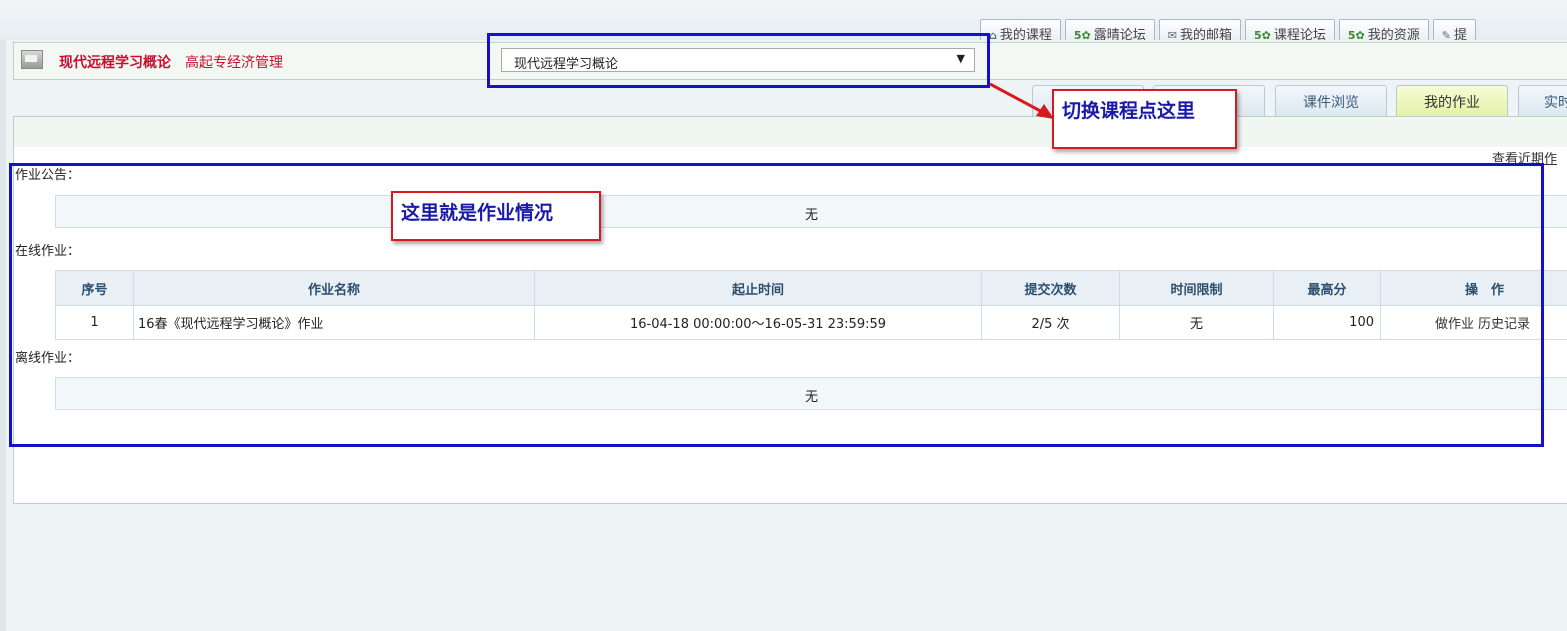 The height and width of the screenshot is (631, 1567). What do you see at coordinates (477, 213) in the screenshot?
I see `homework-callout-text: 这里就是作业情况` at bounding box center [477, 213].